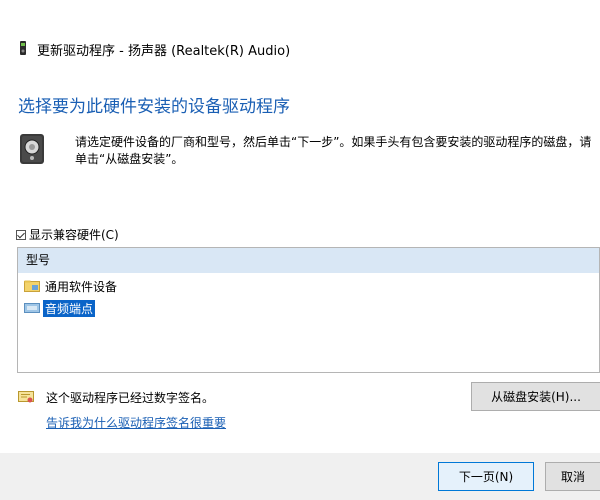 Image resolution: width=600 pixels, height=500 pixels. I want to click on signature-text: 这个驱动程序已经过数字签名。, so click(130, 398).